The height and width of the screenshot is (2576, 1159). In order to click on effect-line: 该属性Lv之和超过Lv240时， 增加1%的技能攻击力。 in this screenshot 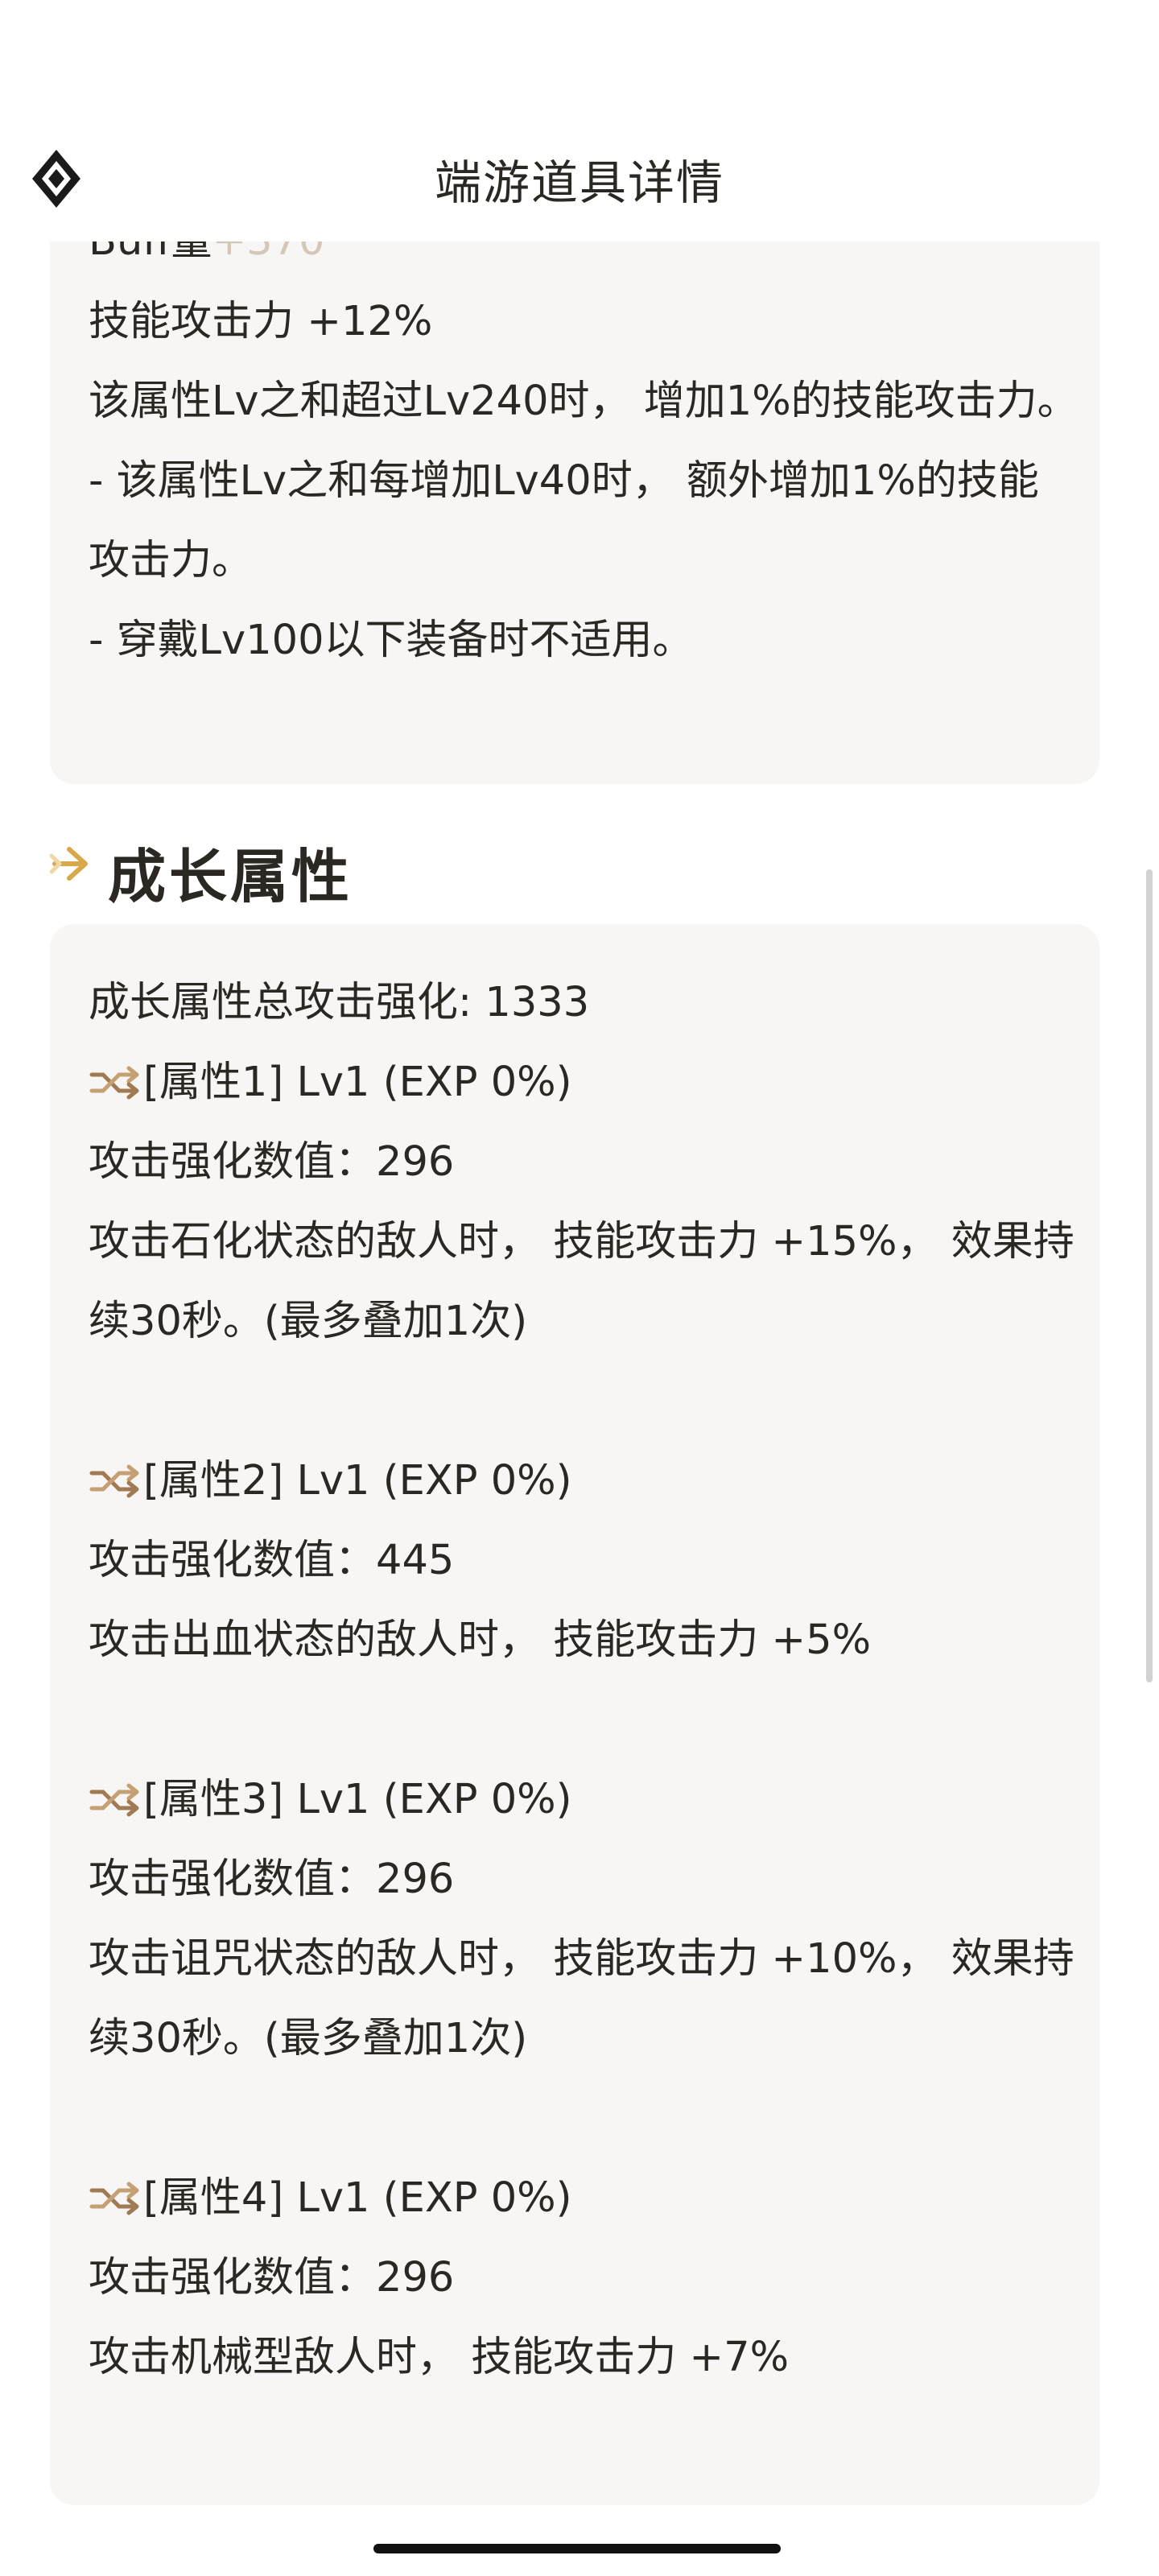, I will do `click(584, 401)`.